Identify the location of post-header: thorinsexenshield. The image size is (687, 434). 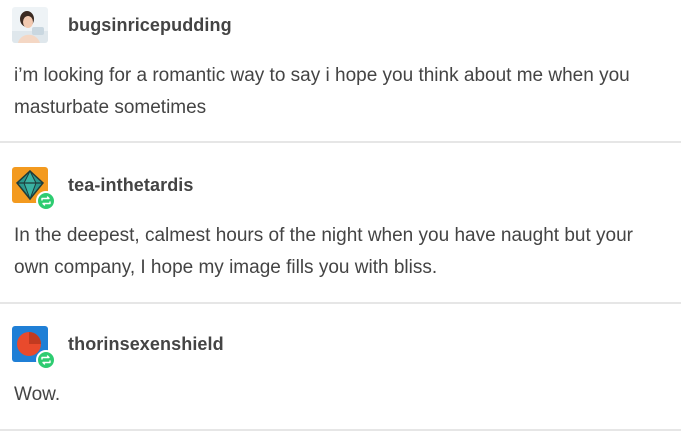
(118, 346).